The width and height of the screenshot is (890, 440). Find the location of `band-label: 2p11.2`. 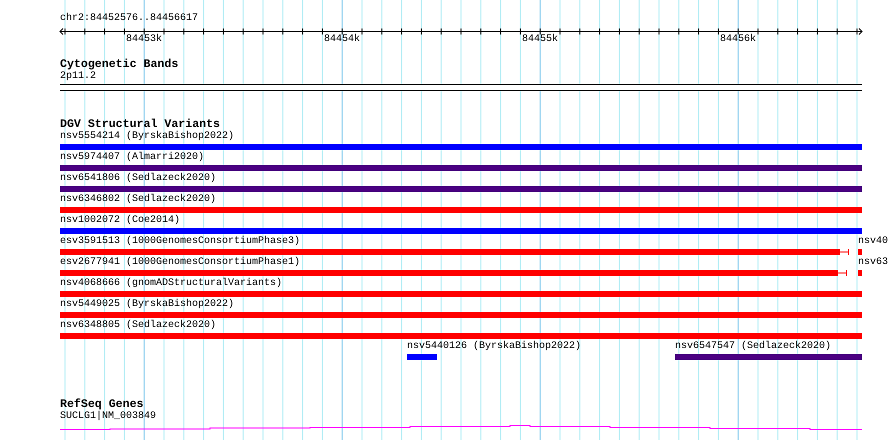

band-label: 2p11.2 is located at coordinates (78, 77).